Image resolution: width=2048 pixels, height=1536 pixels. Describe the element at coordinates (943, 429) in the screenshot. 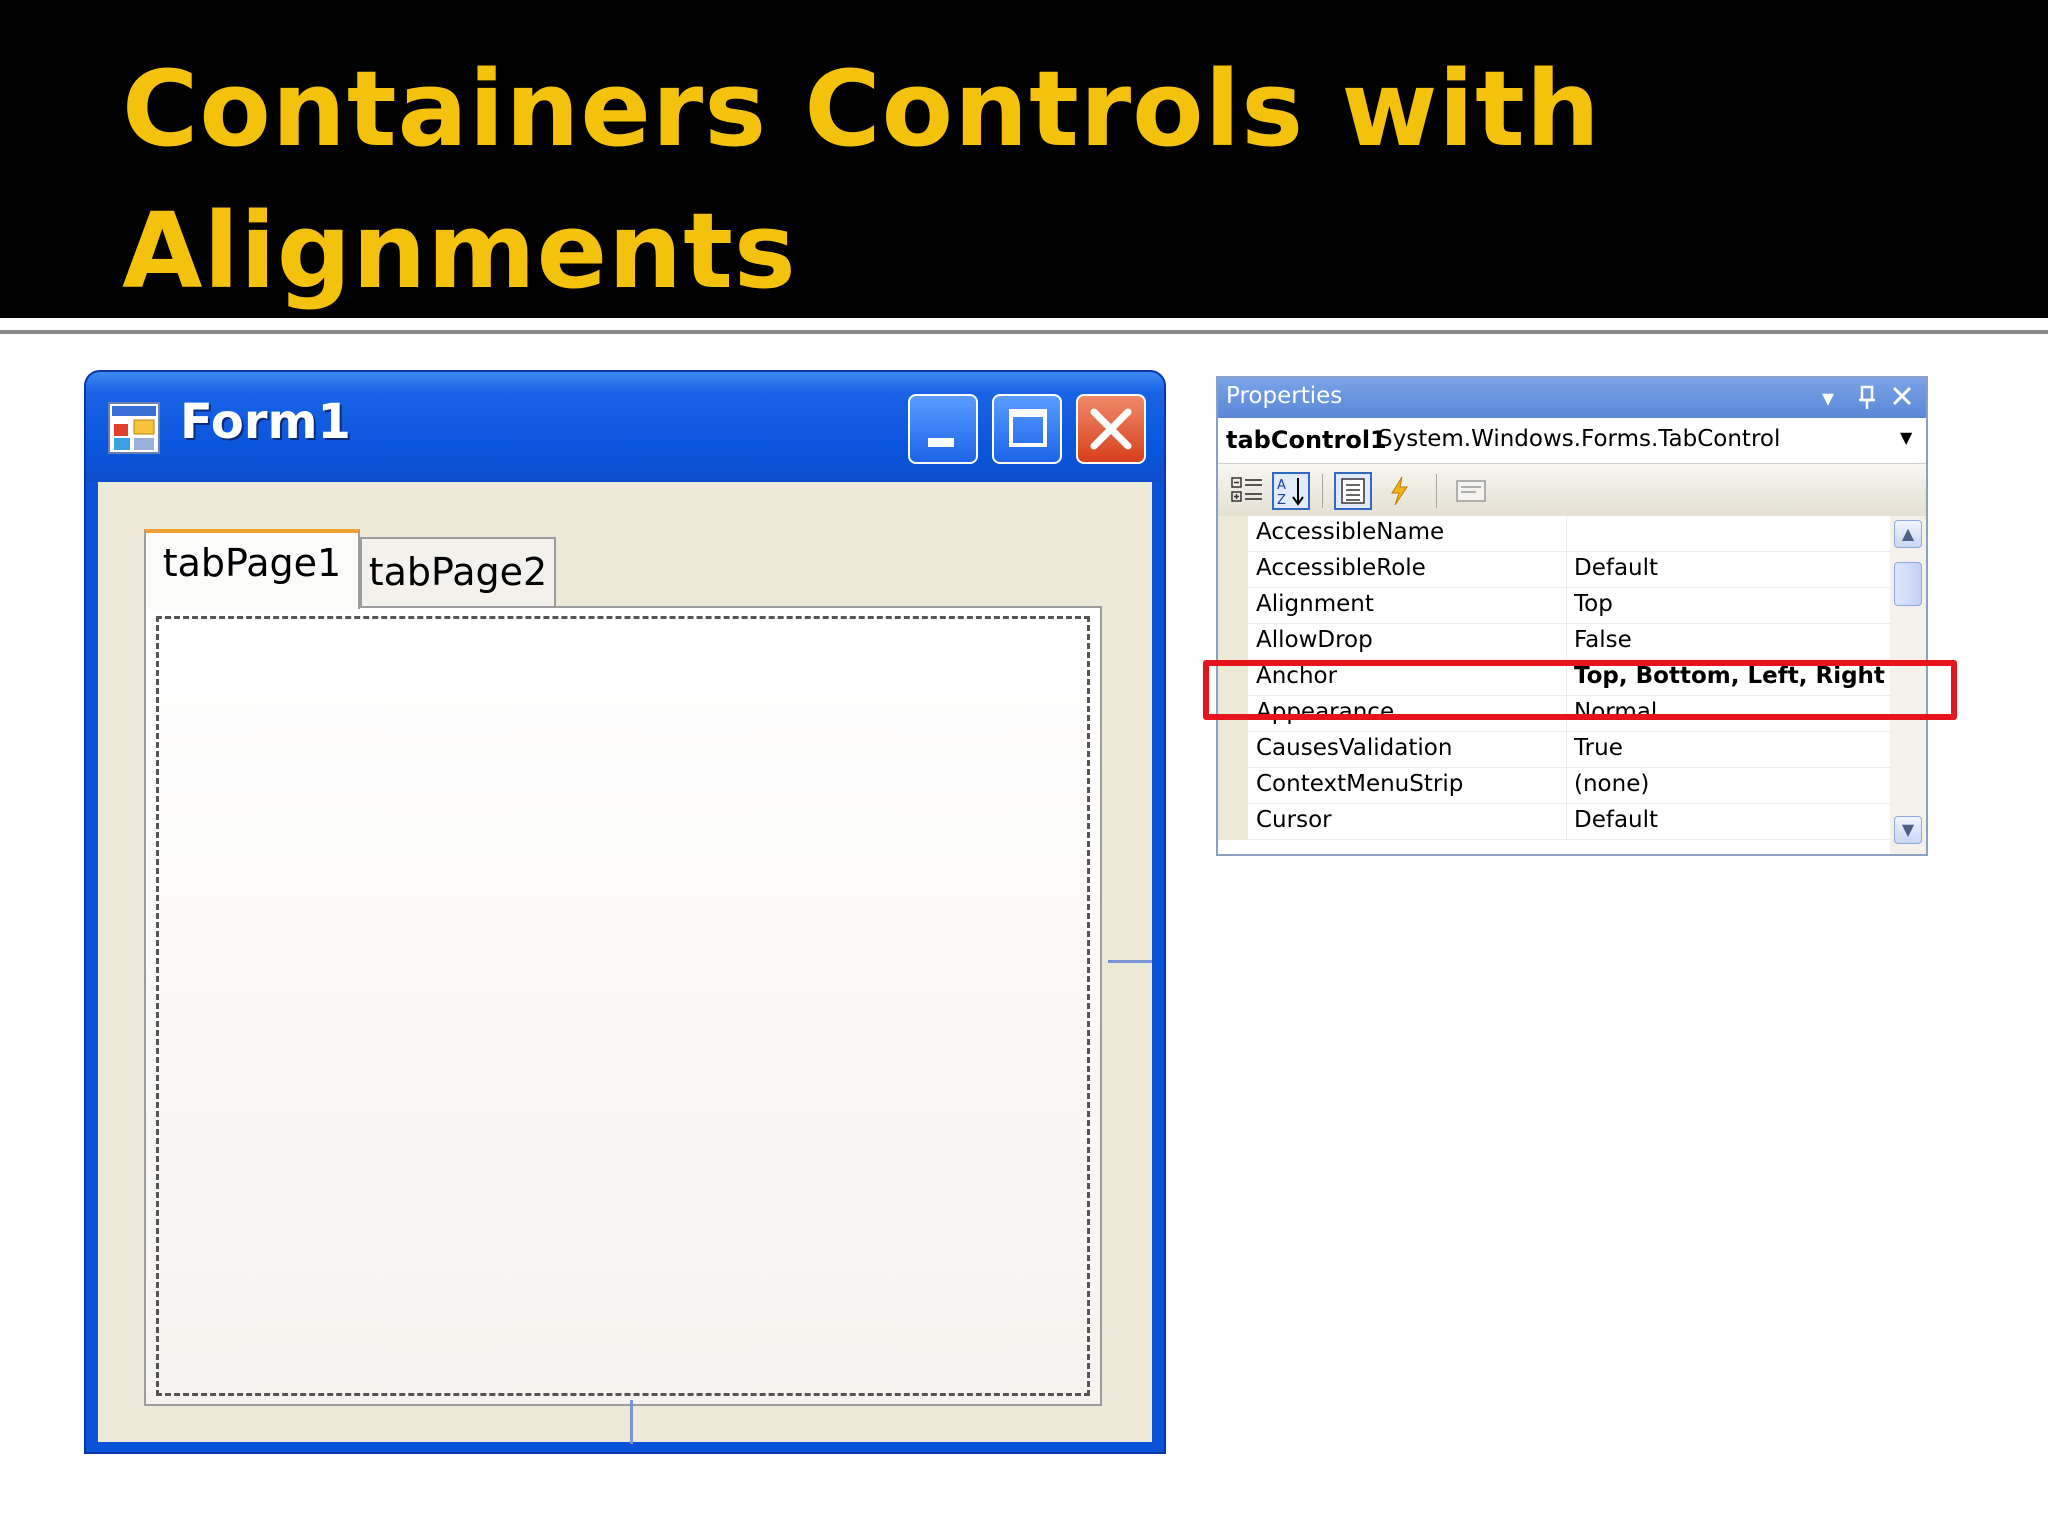

I see `minimize-button` at that location.